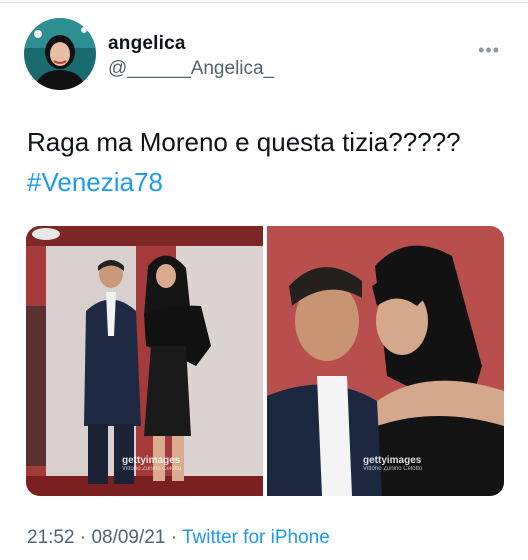  I want to click on tweet-meta: 21:52 · 08/09/21 · Twitter for iPhone, so click(178, 538).